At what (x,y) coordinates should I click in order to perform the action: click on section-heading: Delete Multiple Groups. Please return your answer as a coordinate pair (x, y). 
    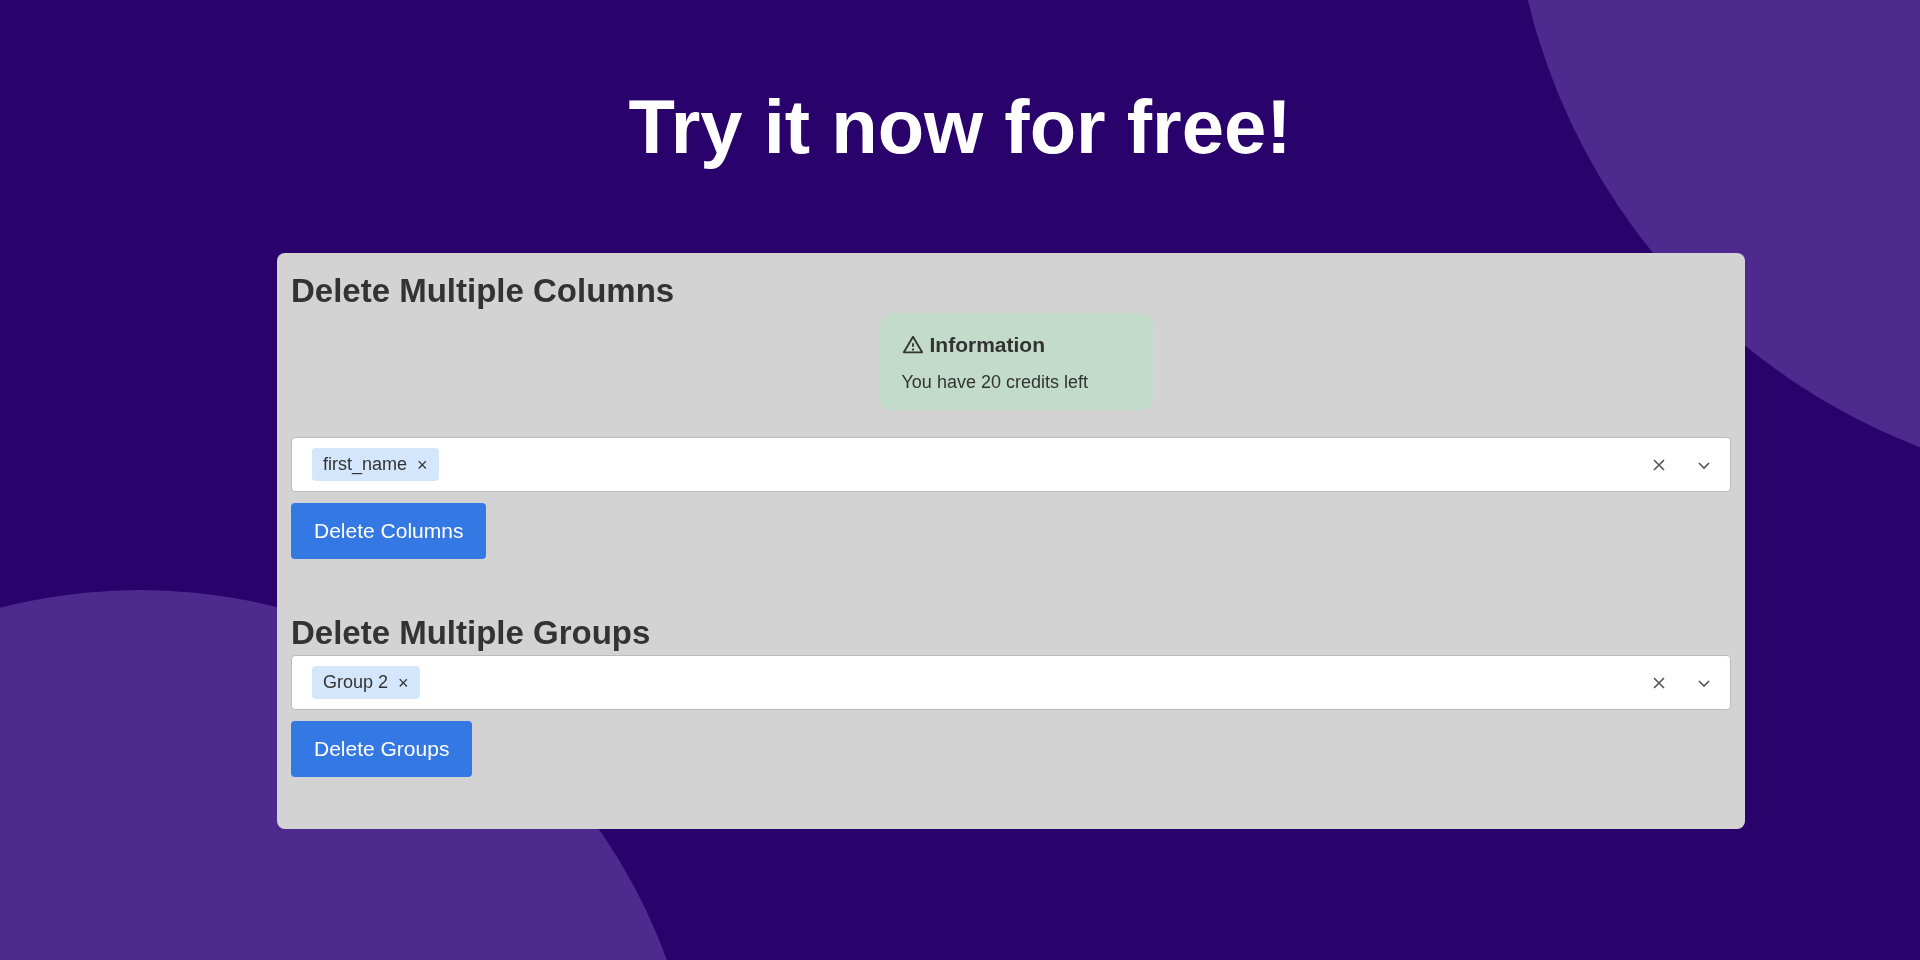
    Looking at the image, I should click on (471, 633).